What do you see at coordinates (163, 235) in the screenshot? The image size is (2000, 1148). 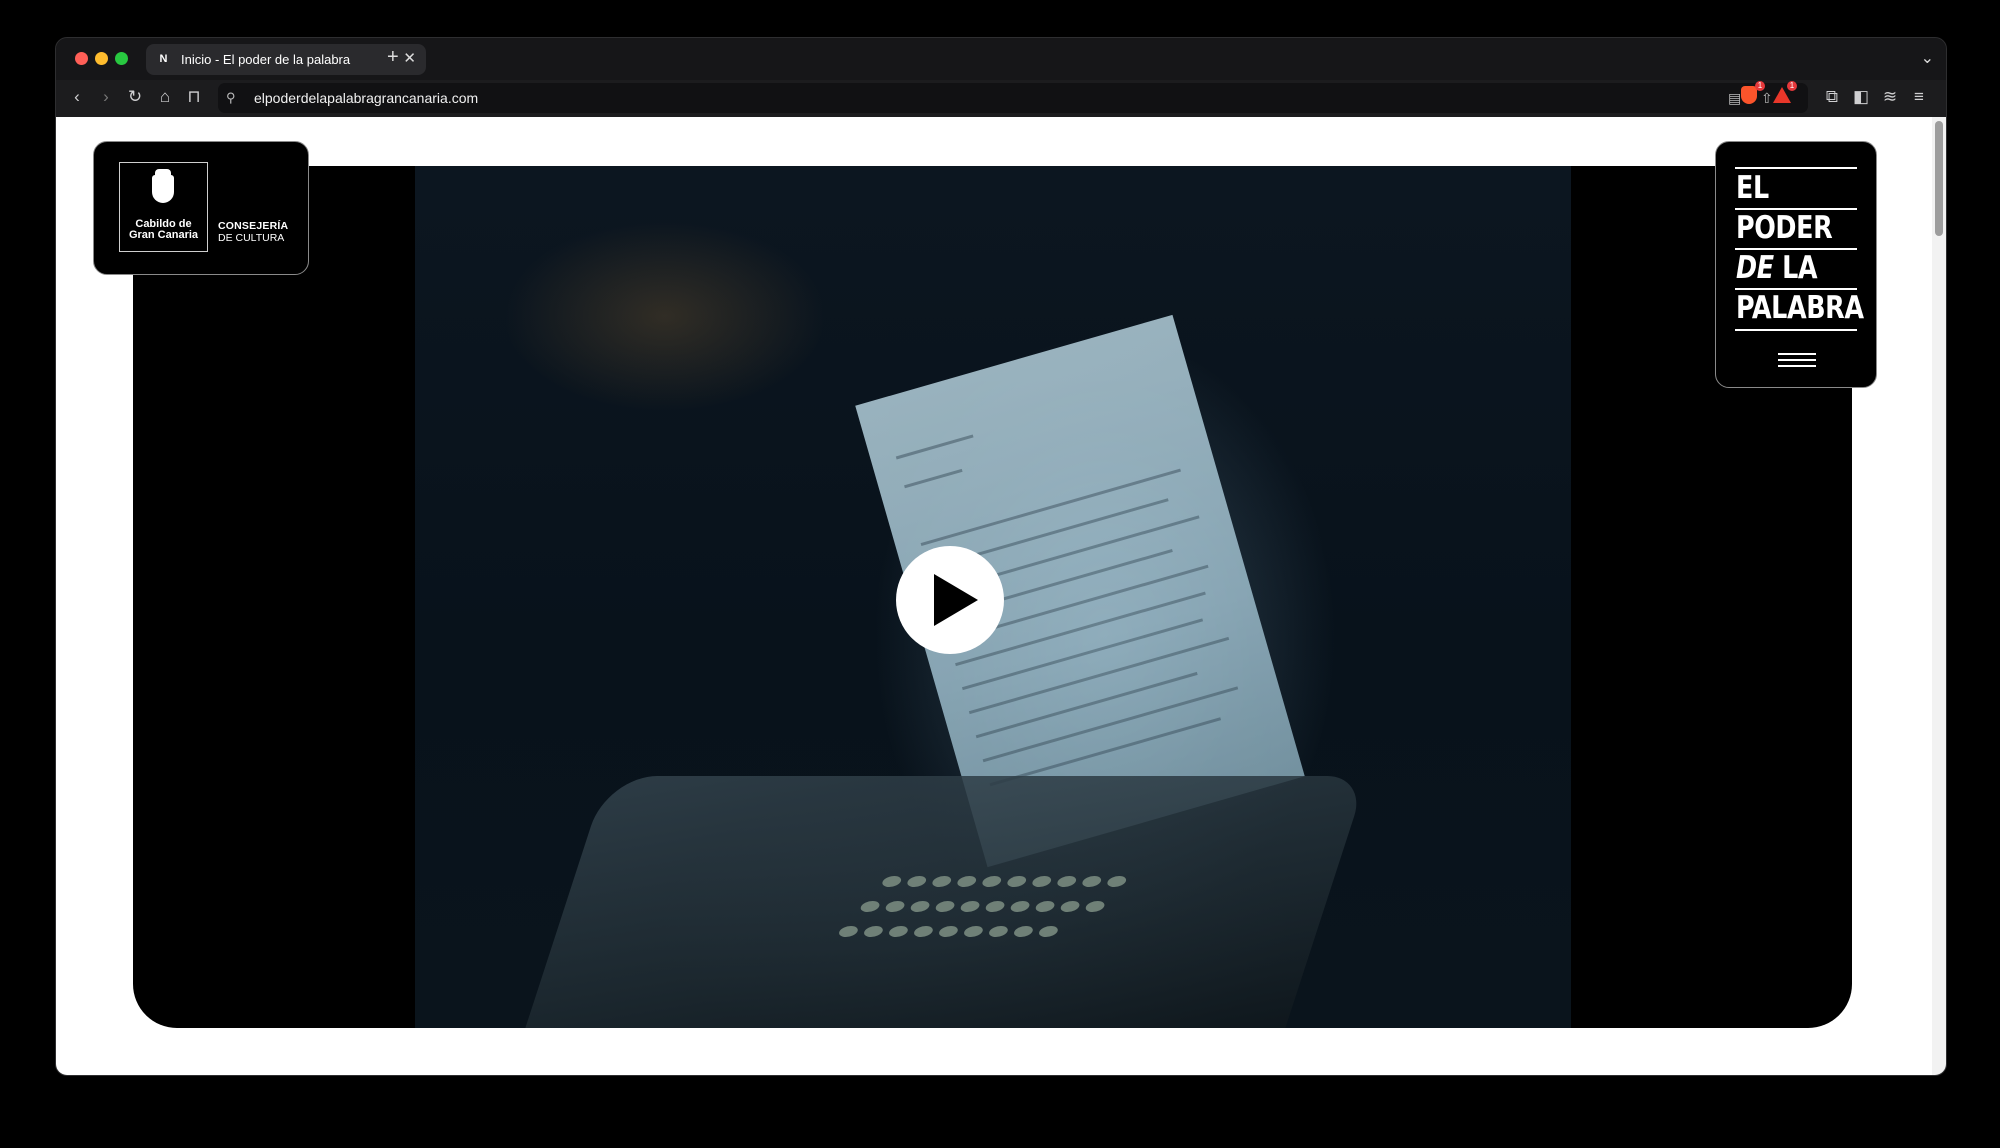 I see `logo-line2: Gran Canaria` at bounding box center [163, 235].